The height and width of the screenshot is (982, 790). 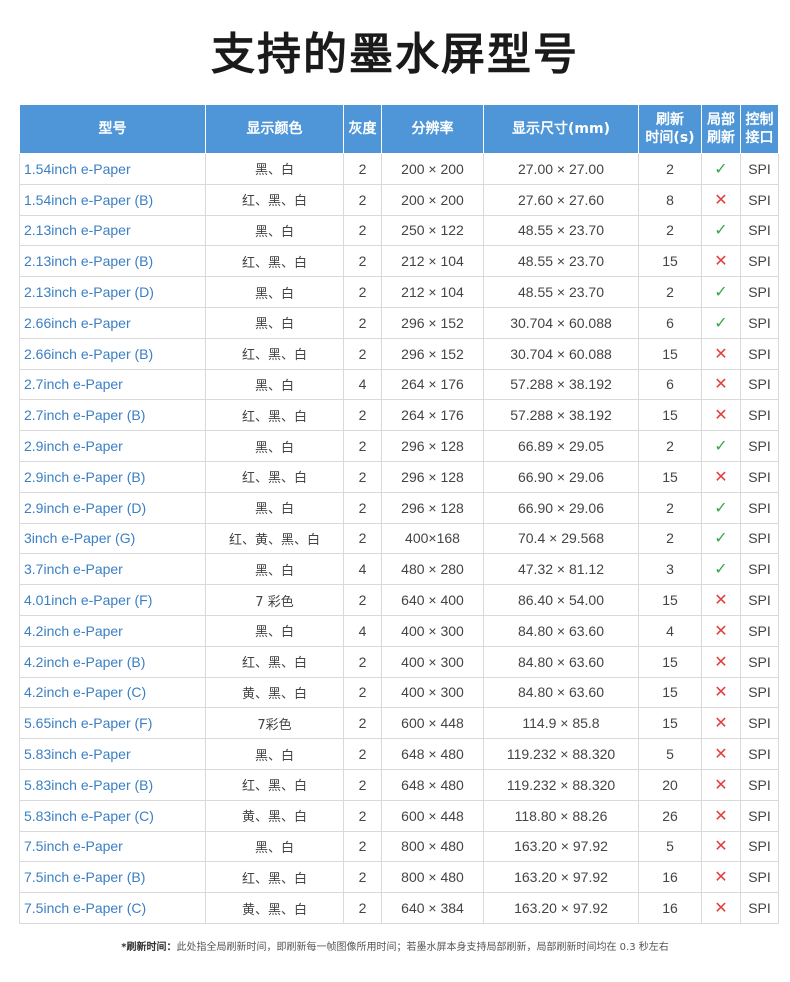 I want to click on cell-model: 2.66inch e-Paper (B), so click(x=112, y=353).